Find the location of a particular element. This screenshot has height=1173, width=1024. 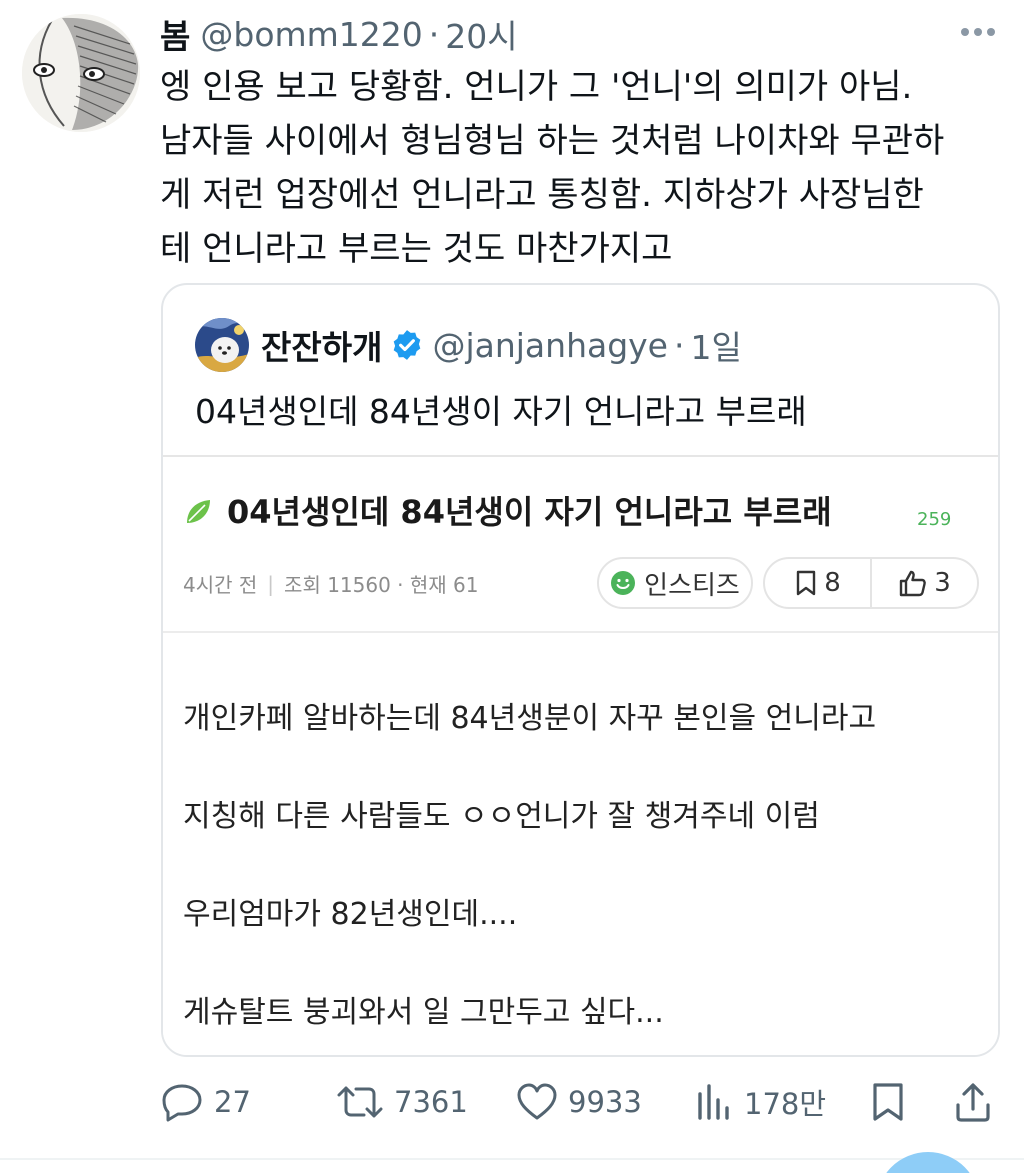

post-time: 4시간 전 is located at coordinates (220, 585).